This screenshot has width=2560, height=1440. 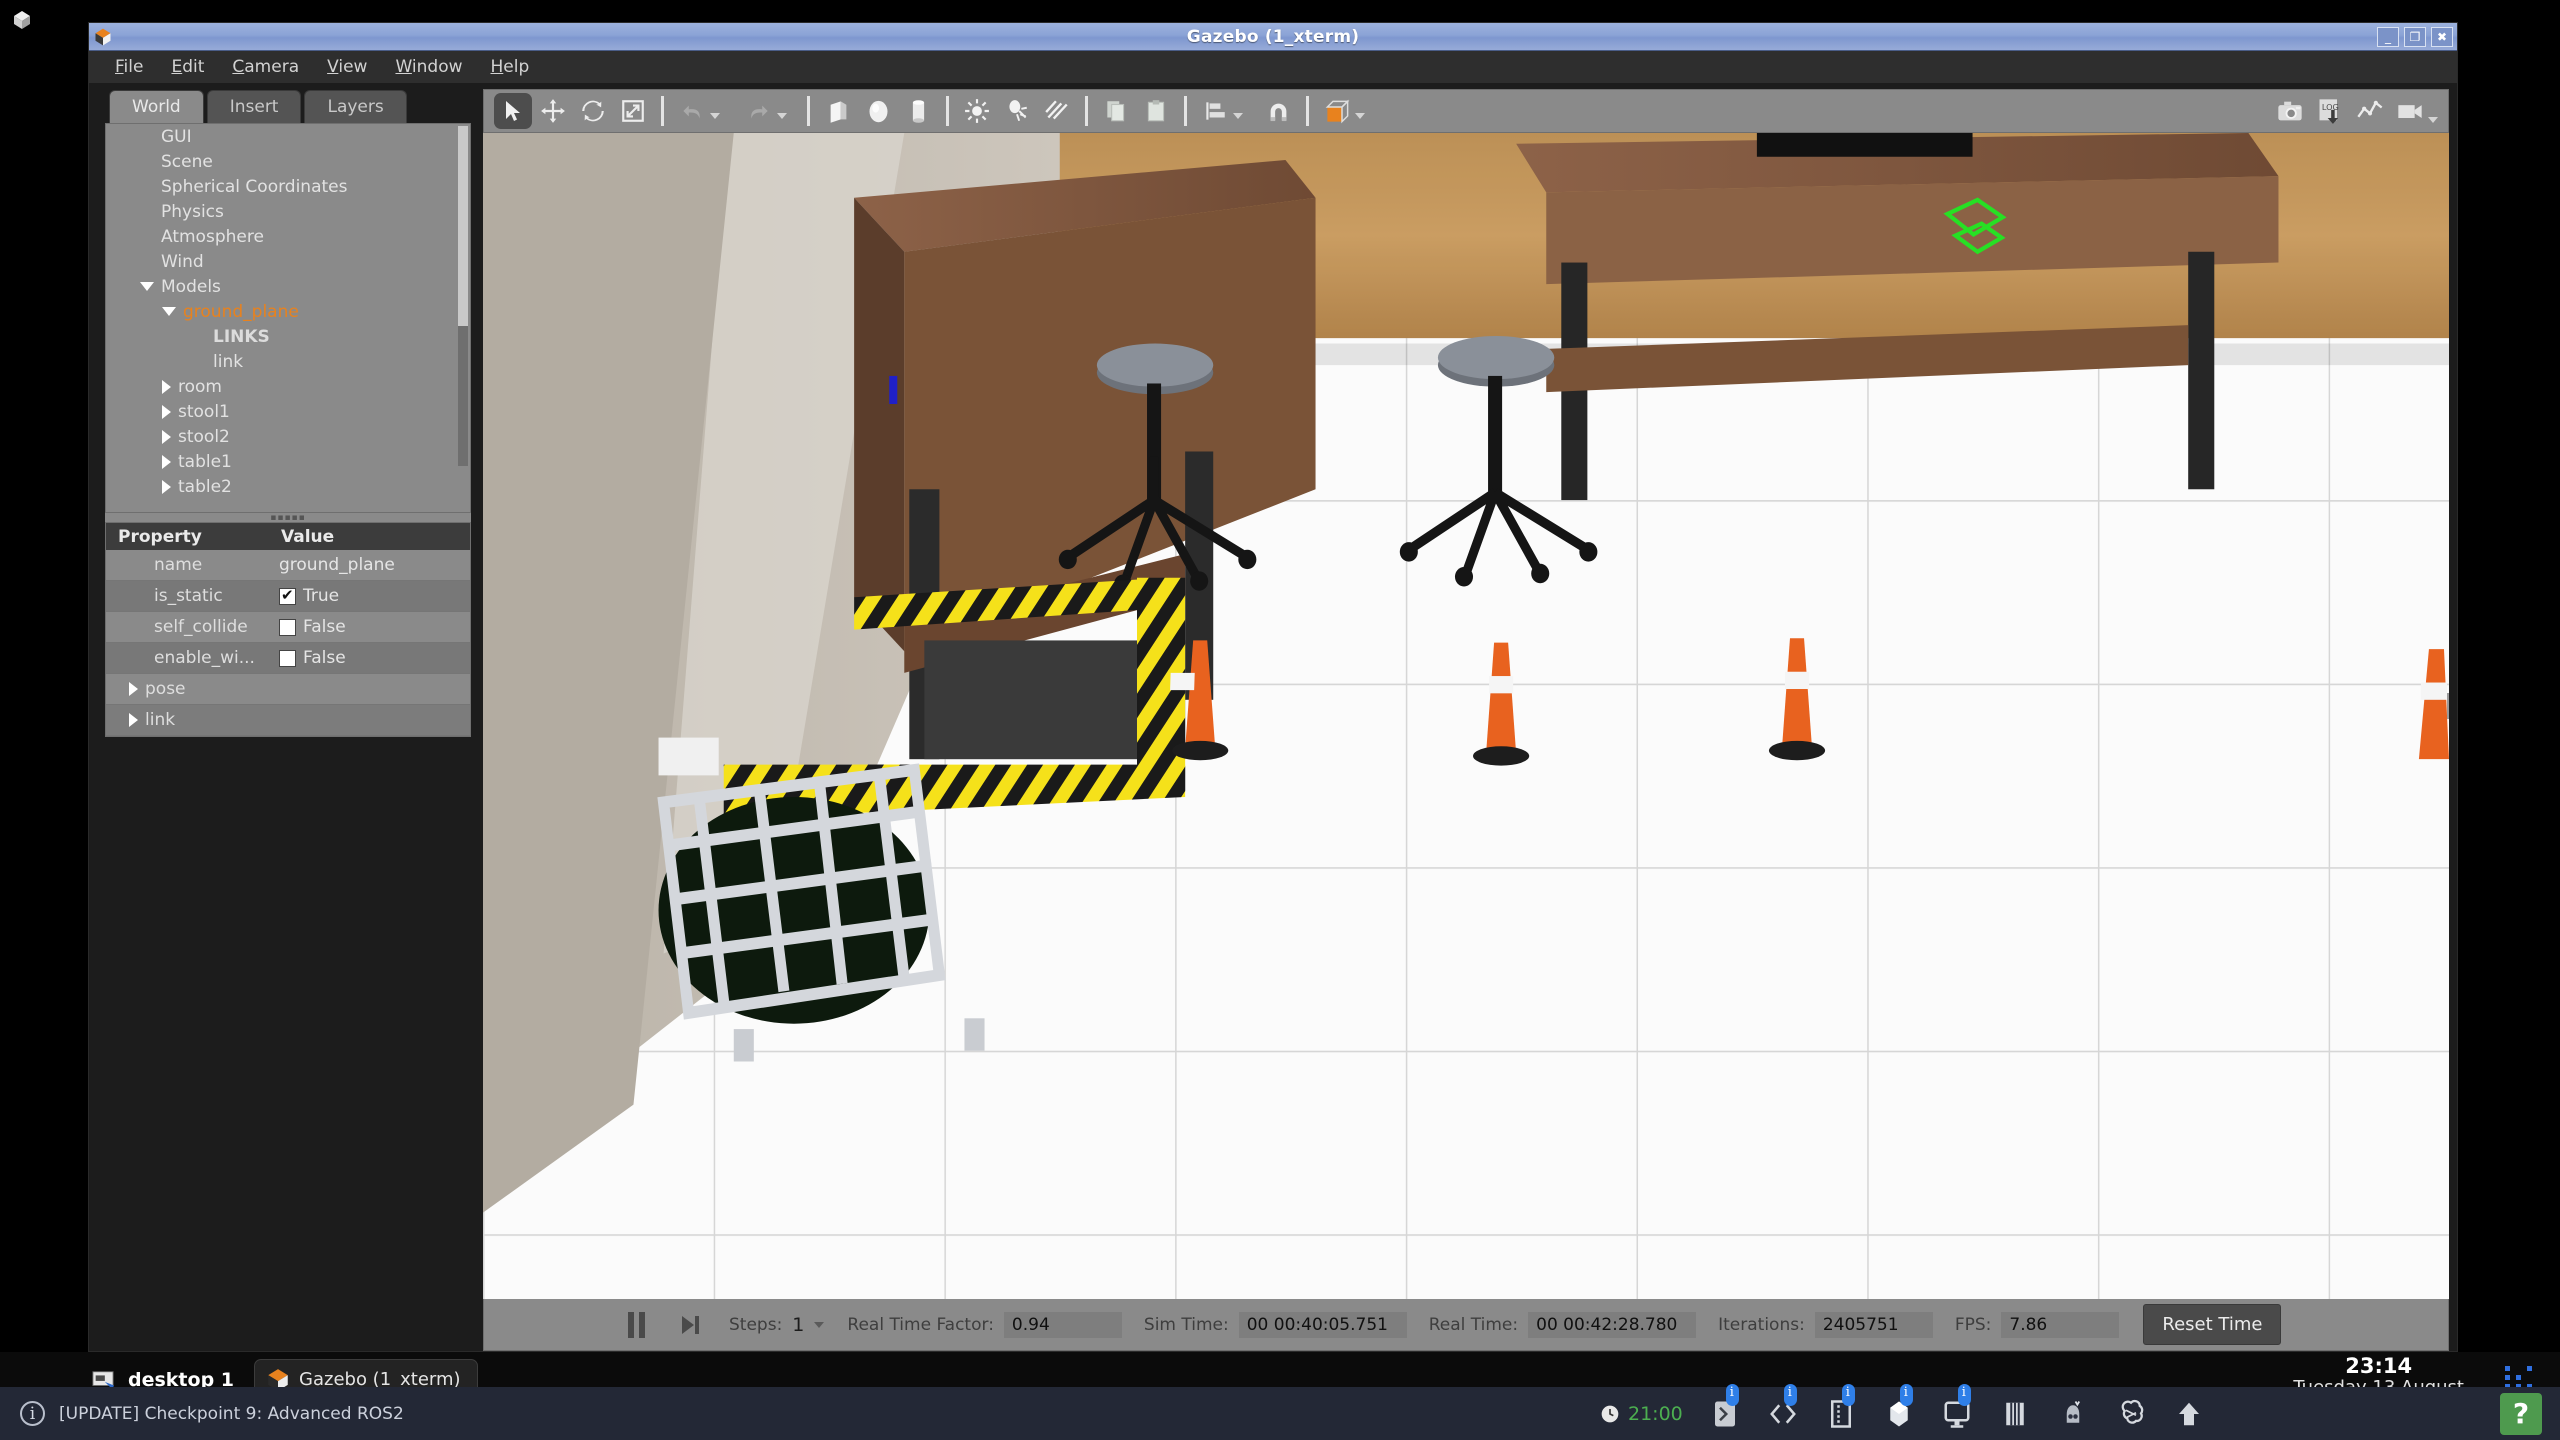 What do you see at coordinates (463, 296) in the screenshot?
I see `tree-scrollbar` at bounding box center [463, 296].